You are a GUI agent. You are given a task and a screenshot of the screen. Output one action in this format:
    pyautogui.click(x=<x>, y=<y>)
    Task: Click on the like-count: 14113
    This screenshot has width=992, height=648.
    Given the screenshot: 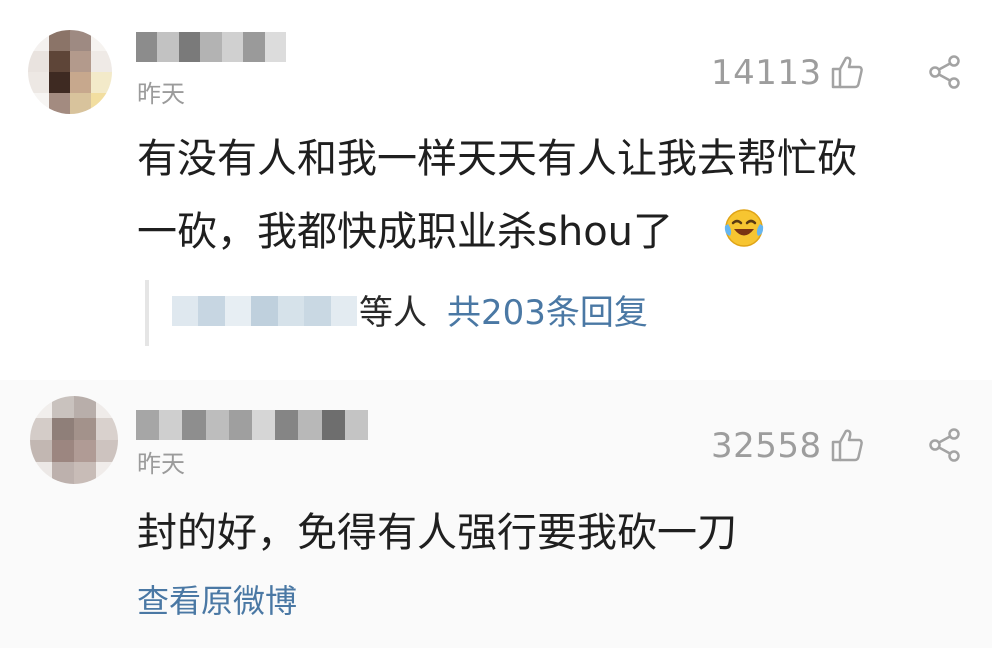 What is the action you would take?
    pyautogui.click(x=766, y=73)
    